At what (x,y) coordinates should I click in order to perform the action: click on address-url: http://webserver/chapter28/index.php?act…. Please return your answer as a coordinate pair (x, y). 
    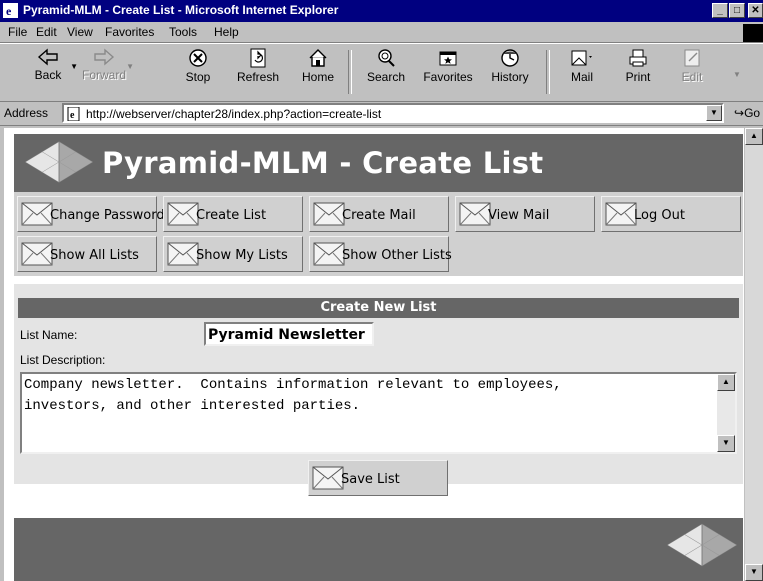
    Looking at the image, I should click on (234, 114).